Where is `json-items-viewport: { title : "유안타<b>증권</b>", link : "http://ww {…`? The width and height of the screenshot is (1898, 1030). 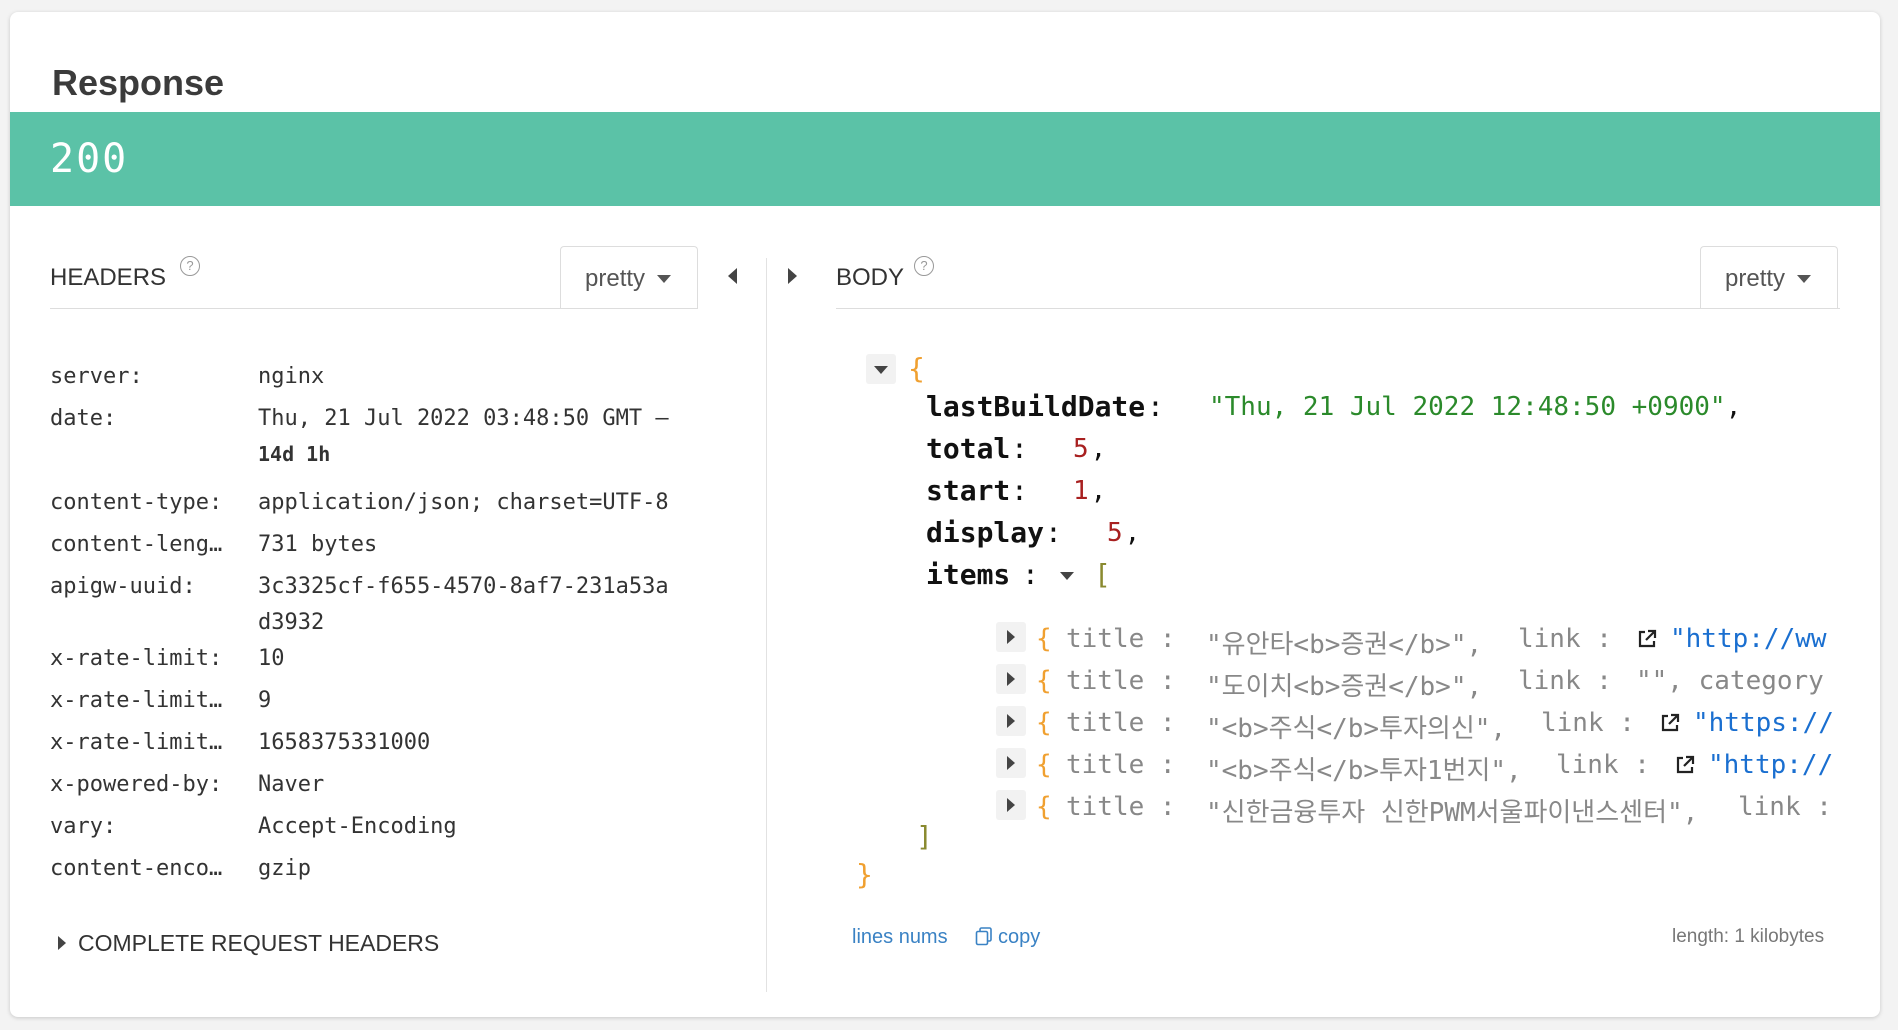
json-items-viewport: { title : "유안타<b>증권</b>", link : "http://ww {… is located at coordinates (1342, 722).